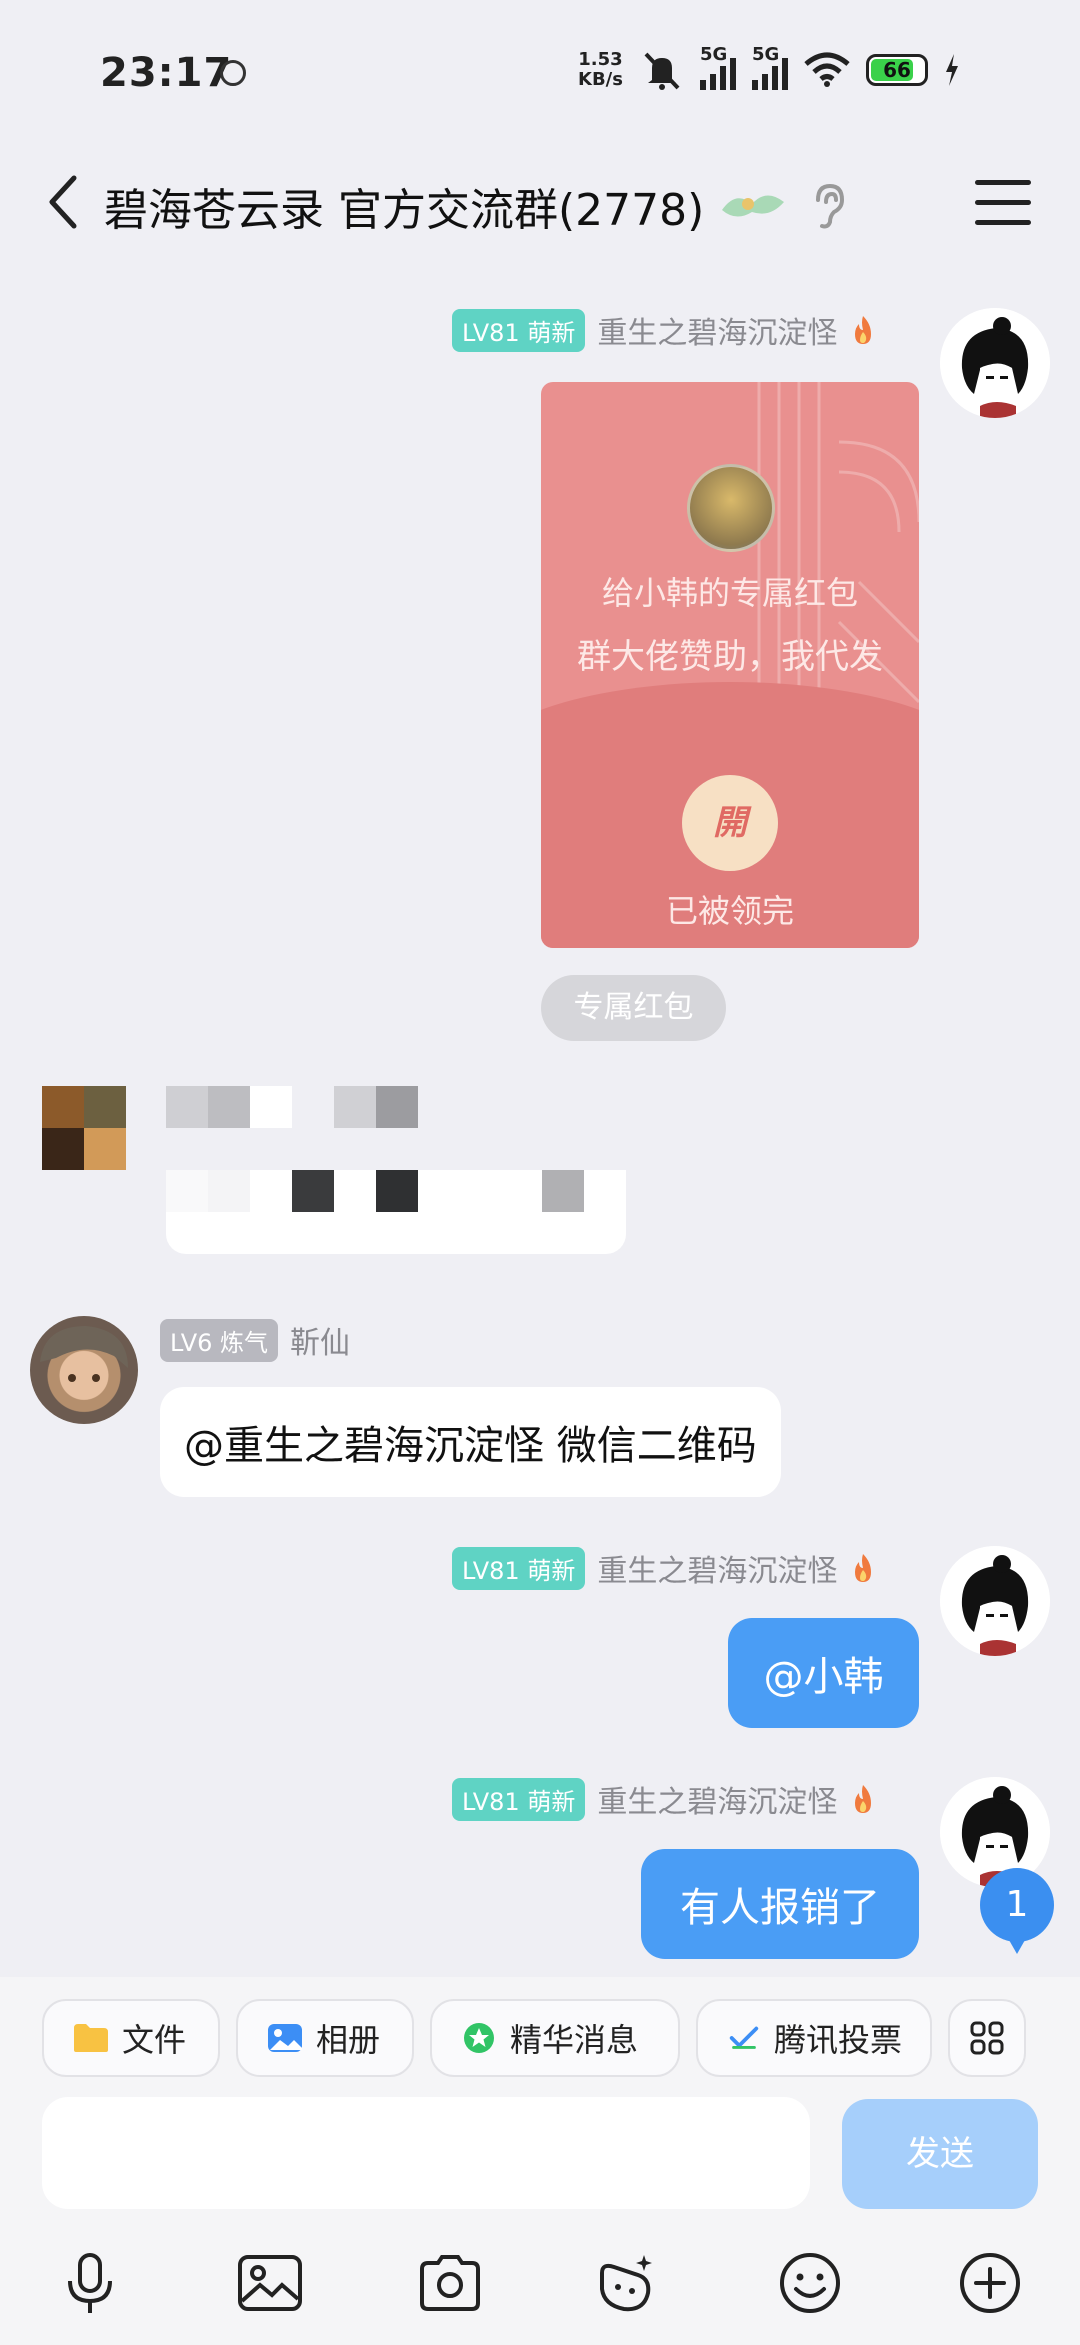 This screenshot has height=2345, width=1080. I want to click on red-packet-title: 给小韩的专属红包, so click(729, 593).